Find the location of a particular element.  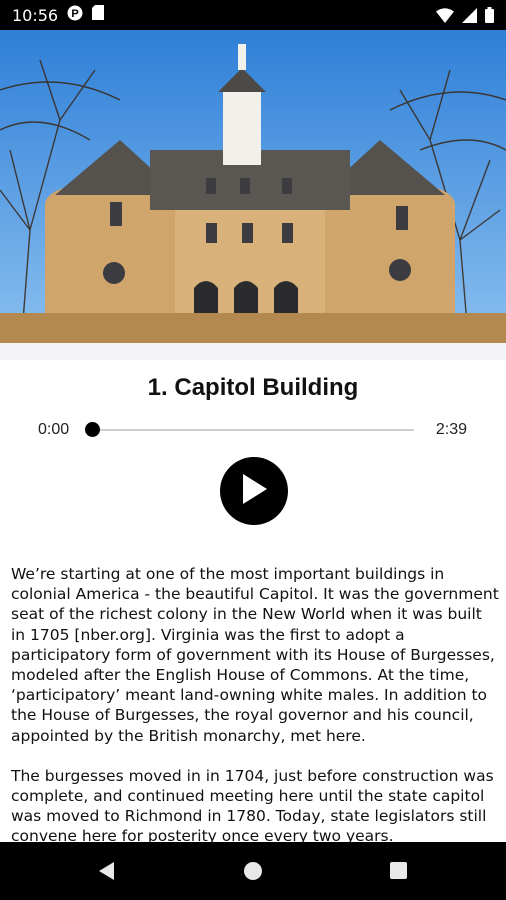

svg-text: P is located at coordinates (74, 14).